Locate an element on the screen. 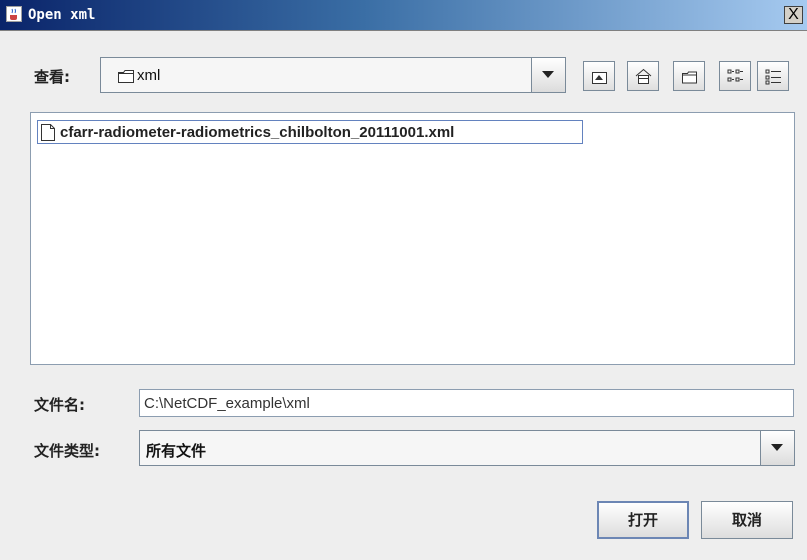 This screenshot has height=560, width=807. look-in-label: 查看: is located at coordinates (52, 77).